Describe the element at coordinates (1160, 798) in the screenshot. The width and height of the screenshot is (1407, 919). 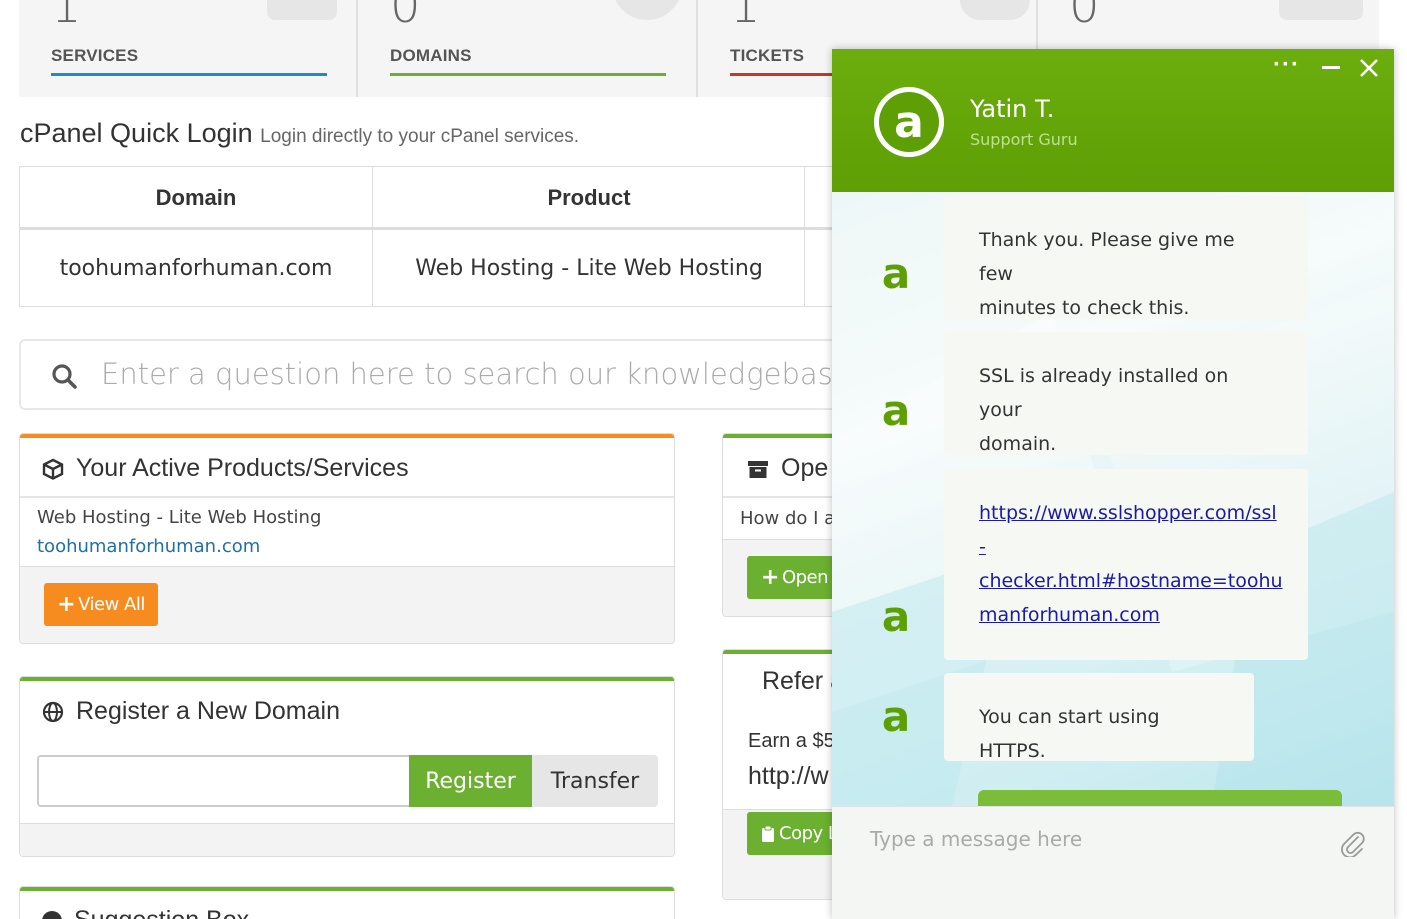
I see `chat-action-button` at that location.